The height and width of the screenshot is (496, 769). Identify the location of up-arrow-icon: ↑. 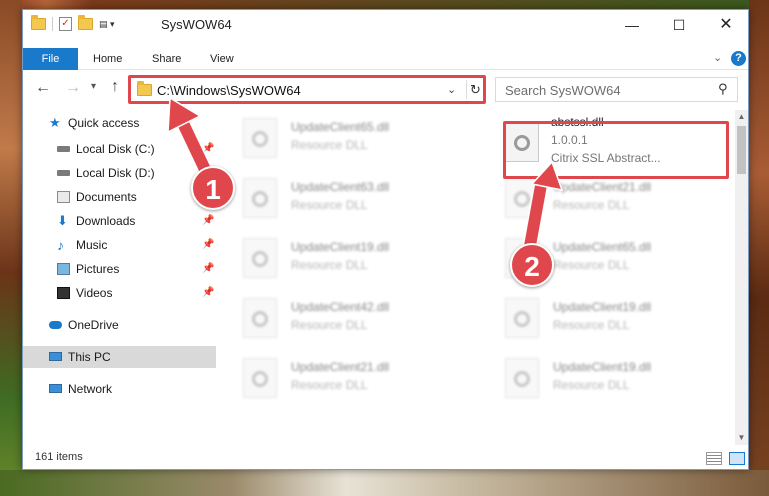
(115, 87).